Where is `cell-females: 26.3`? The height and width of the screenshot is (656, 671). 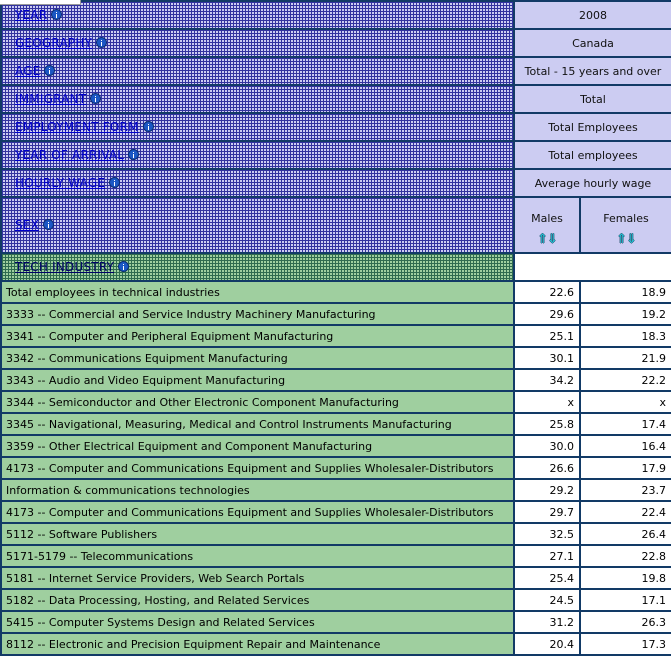
cell-females: 26.3 is located at coordinates (625, 622).